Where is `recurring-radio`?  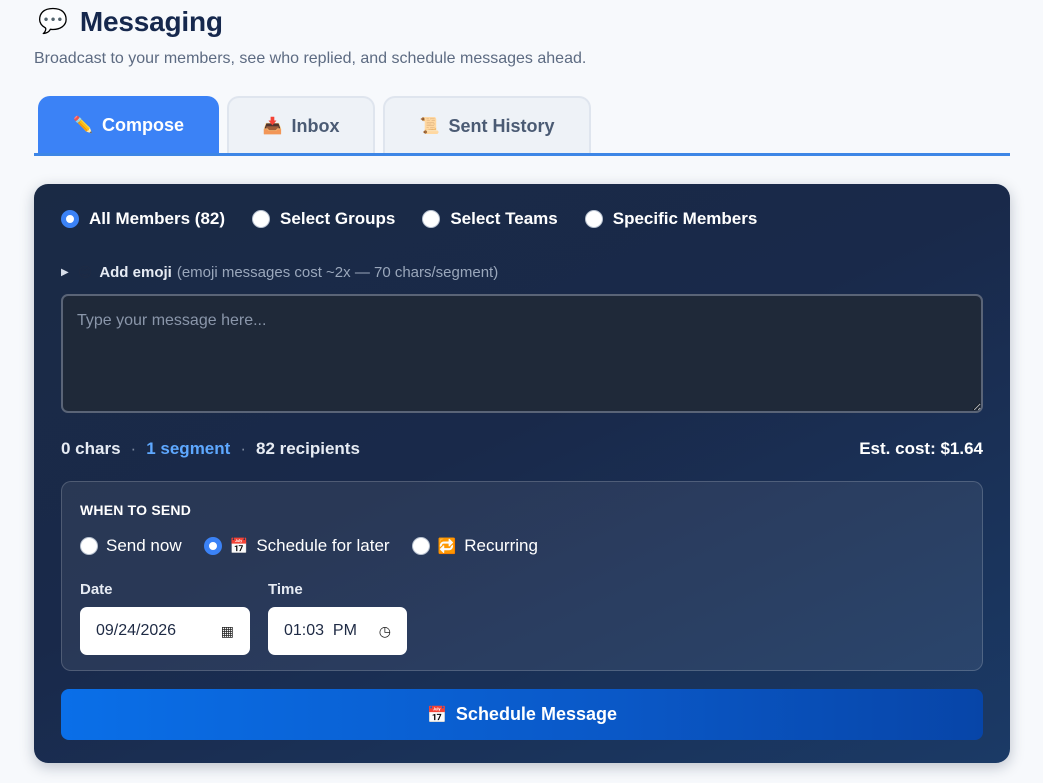 recurring-radio is located at coordinates (420, 546).